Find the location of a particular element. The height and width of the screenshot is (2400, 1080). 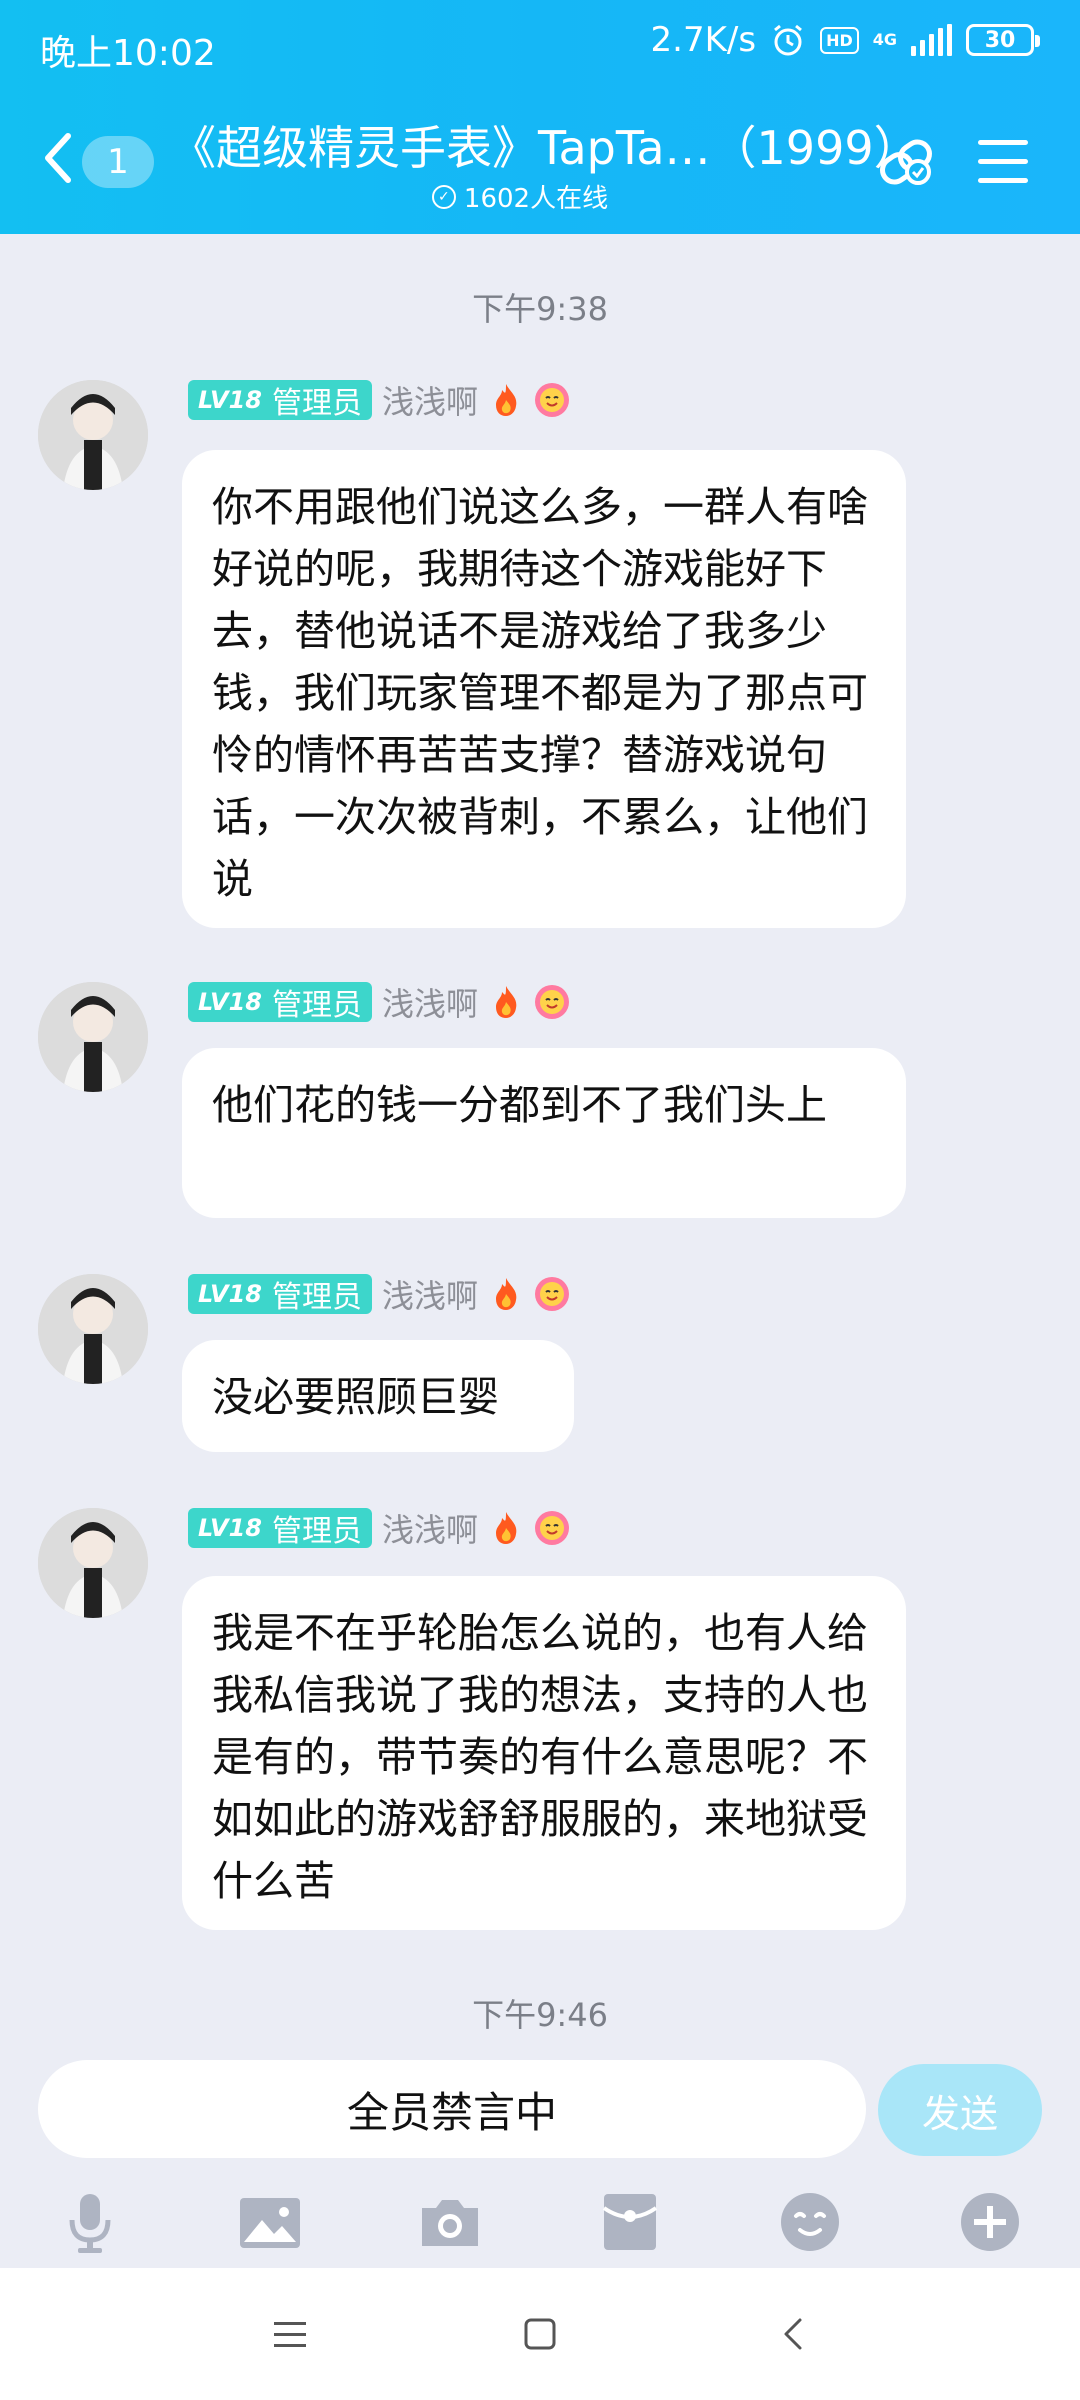

microphone-icon is located at coordinates (90, 2222).